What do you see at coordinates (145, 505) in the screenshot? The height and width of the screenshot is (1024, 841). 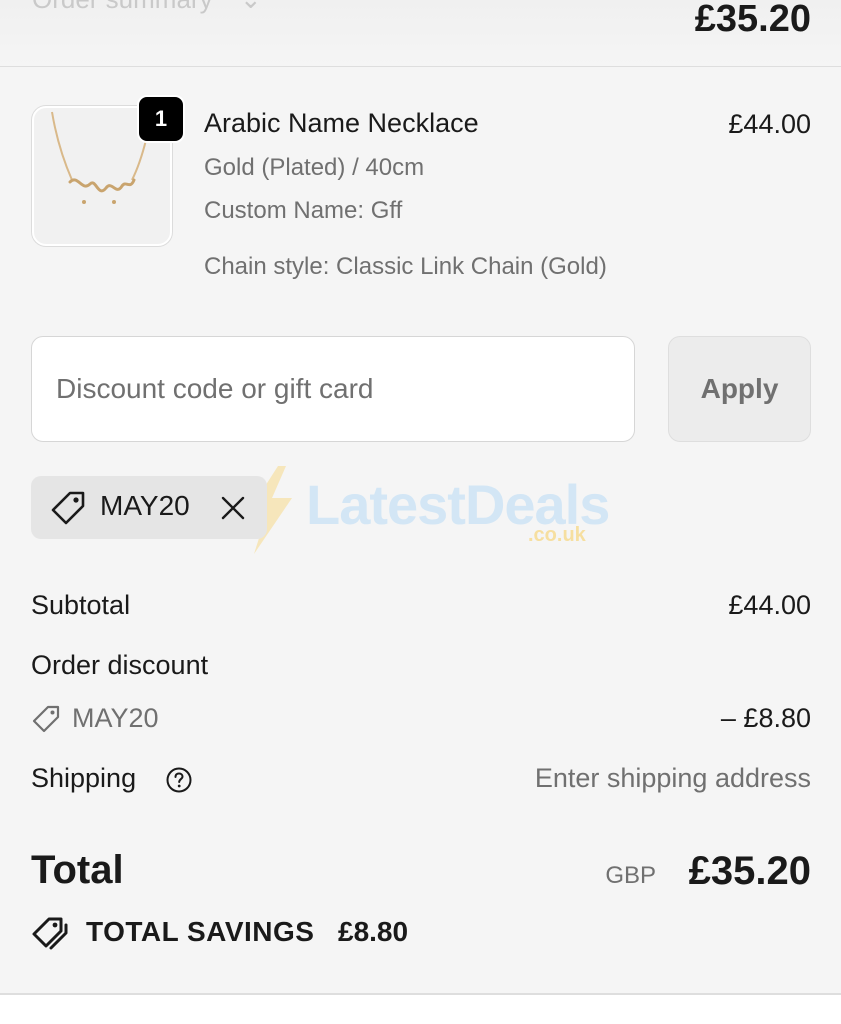 I see `applied-discount-code: MAY20` at bounding box center [145, 505].